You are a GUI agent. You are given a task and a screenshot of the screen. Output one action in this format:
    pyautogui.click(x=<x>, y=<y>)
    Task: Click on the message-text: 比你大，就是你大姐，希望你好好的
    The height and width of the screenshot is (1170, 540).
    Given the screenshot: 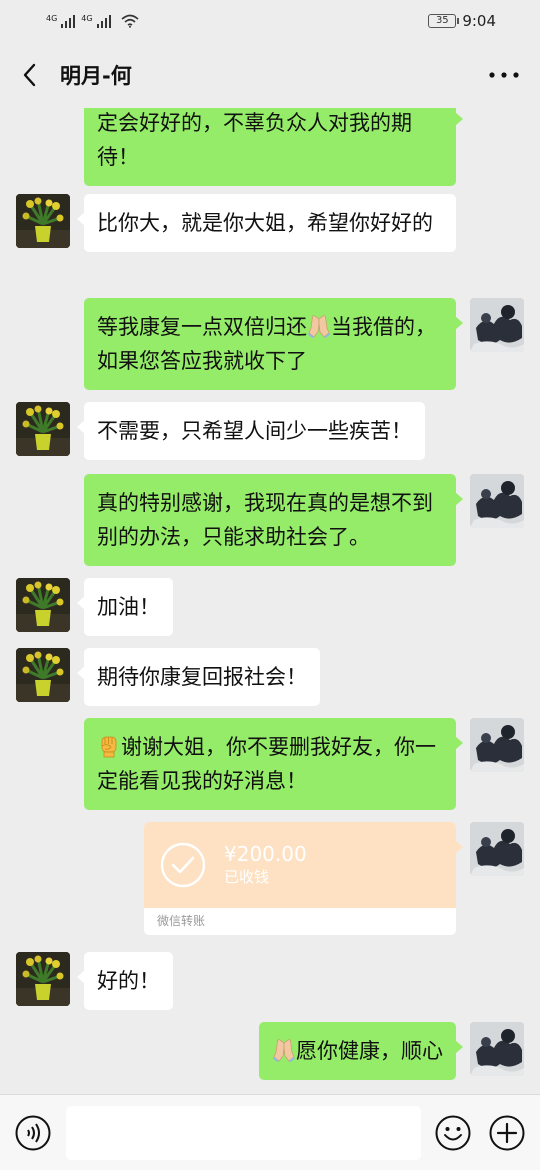 What is the action you would take?
    pyautogui.click(x=265, y=223)
    